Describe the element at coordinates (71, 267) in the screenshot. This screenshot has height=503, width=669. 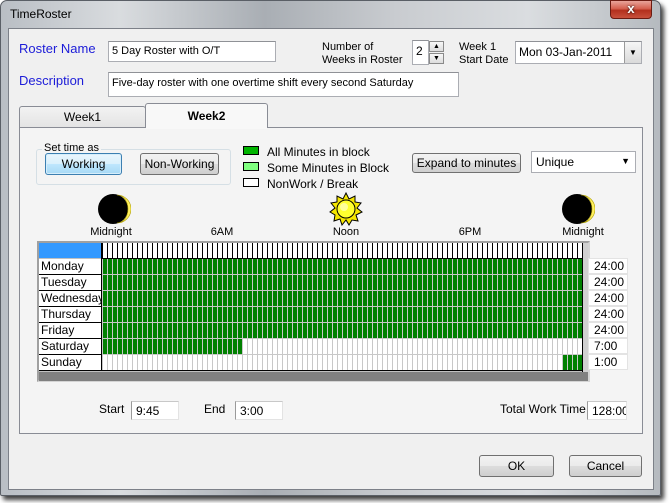
I see `day-label-monday: Monday` at that location.